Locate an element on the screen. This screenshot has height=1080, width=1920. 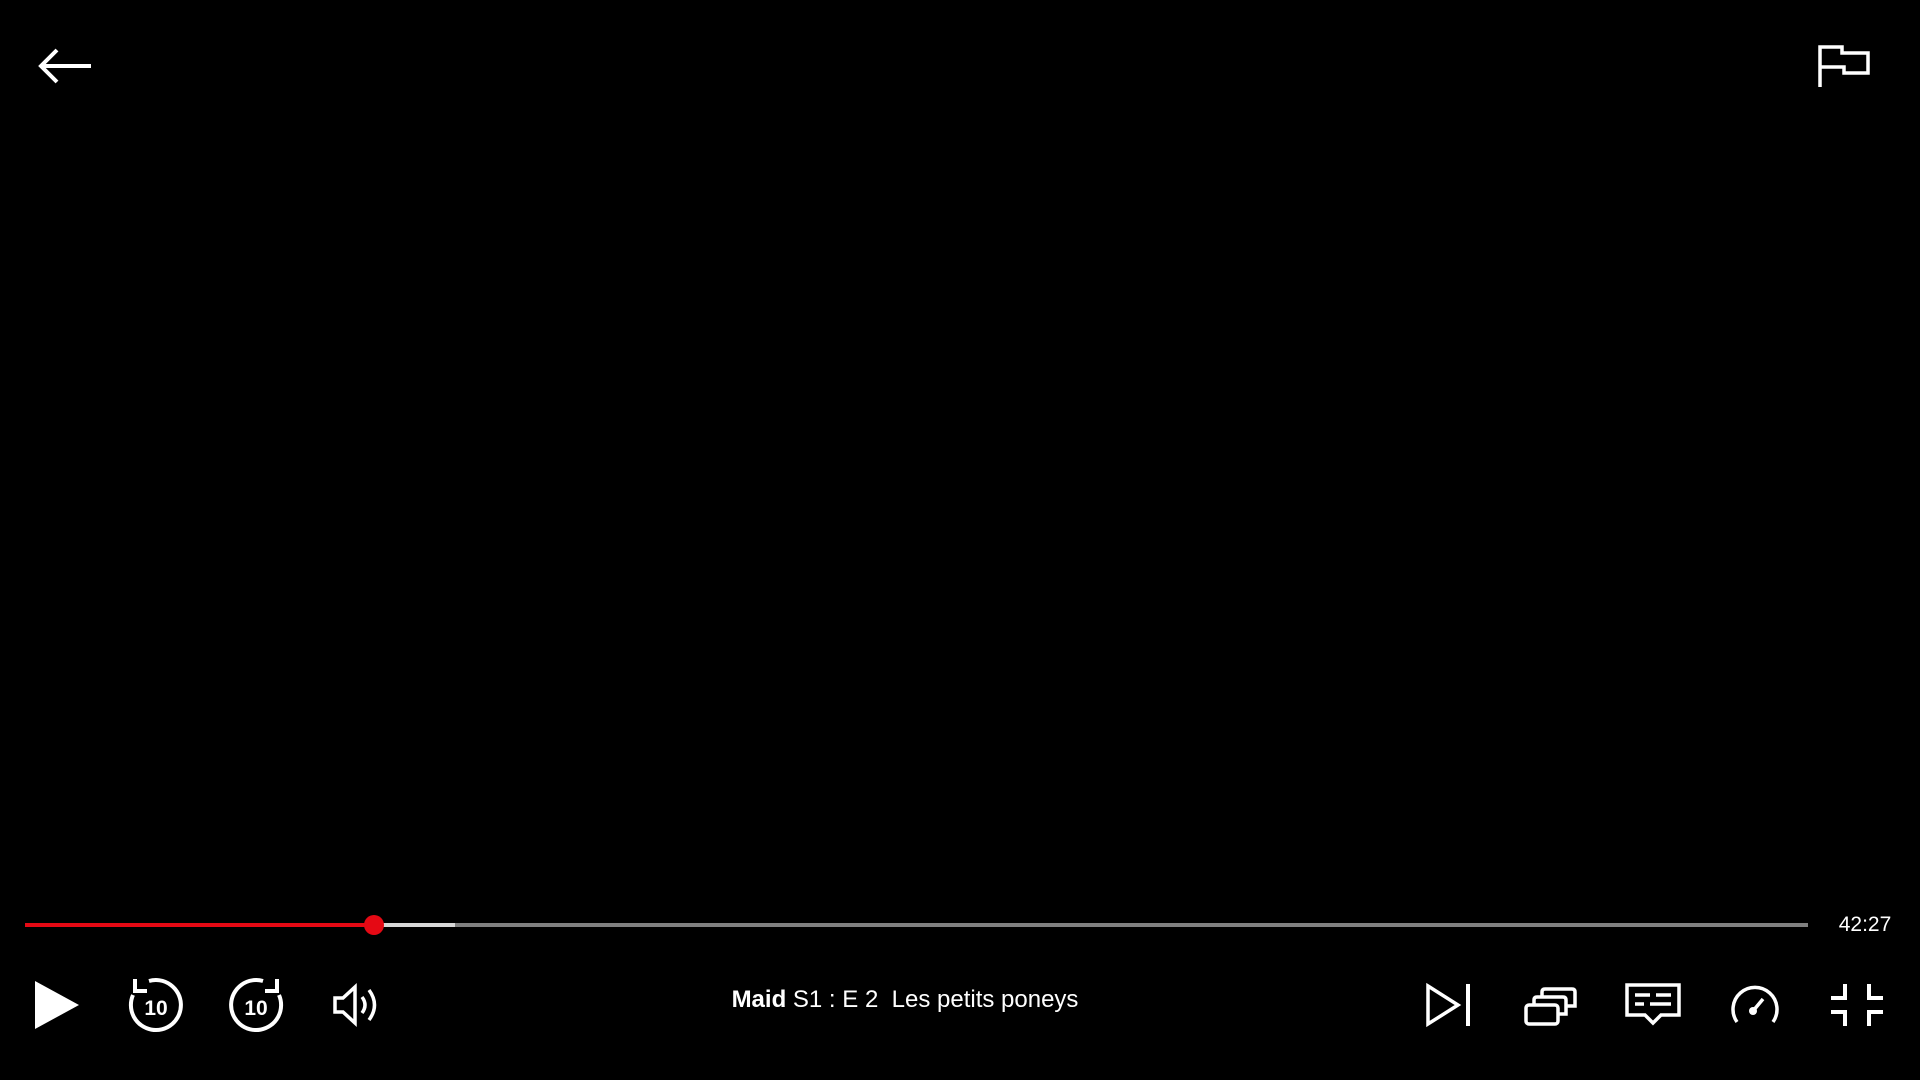
back-button is located at coordinates (65, 66).